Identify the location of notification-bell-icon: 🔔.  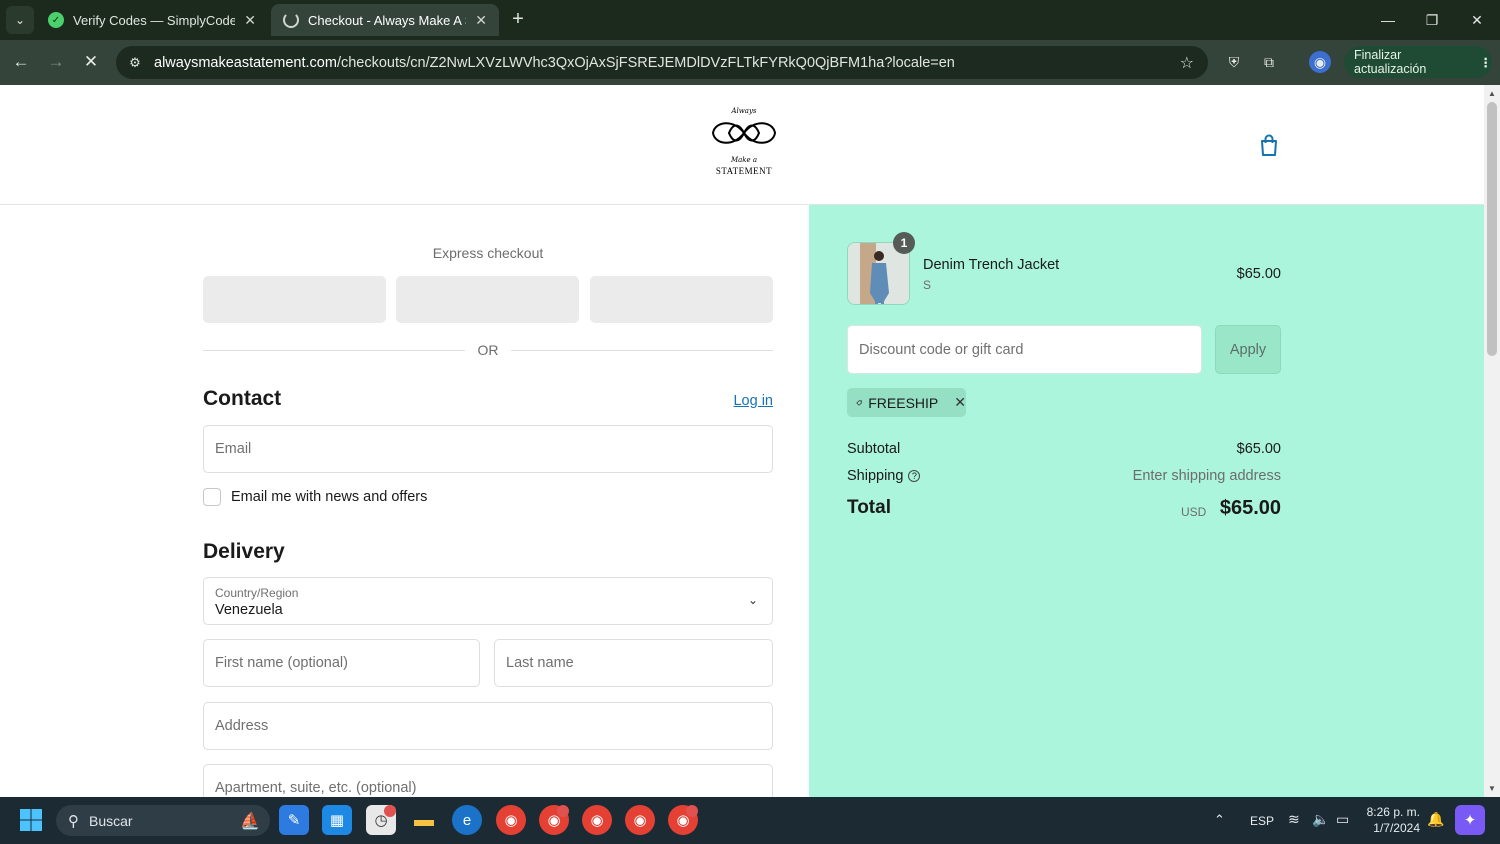
(1435, 819).